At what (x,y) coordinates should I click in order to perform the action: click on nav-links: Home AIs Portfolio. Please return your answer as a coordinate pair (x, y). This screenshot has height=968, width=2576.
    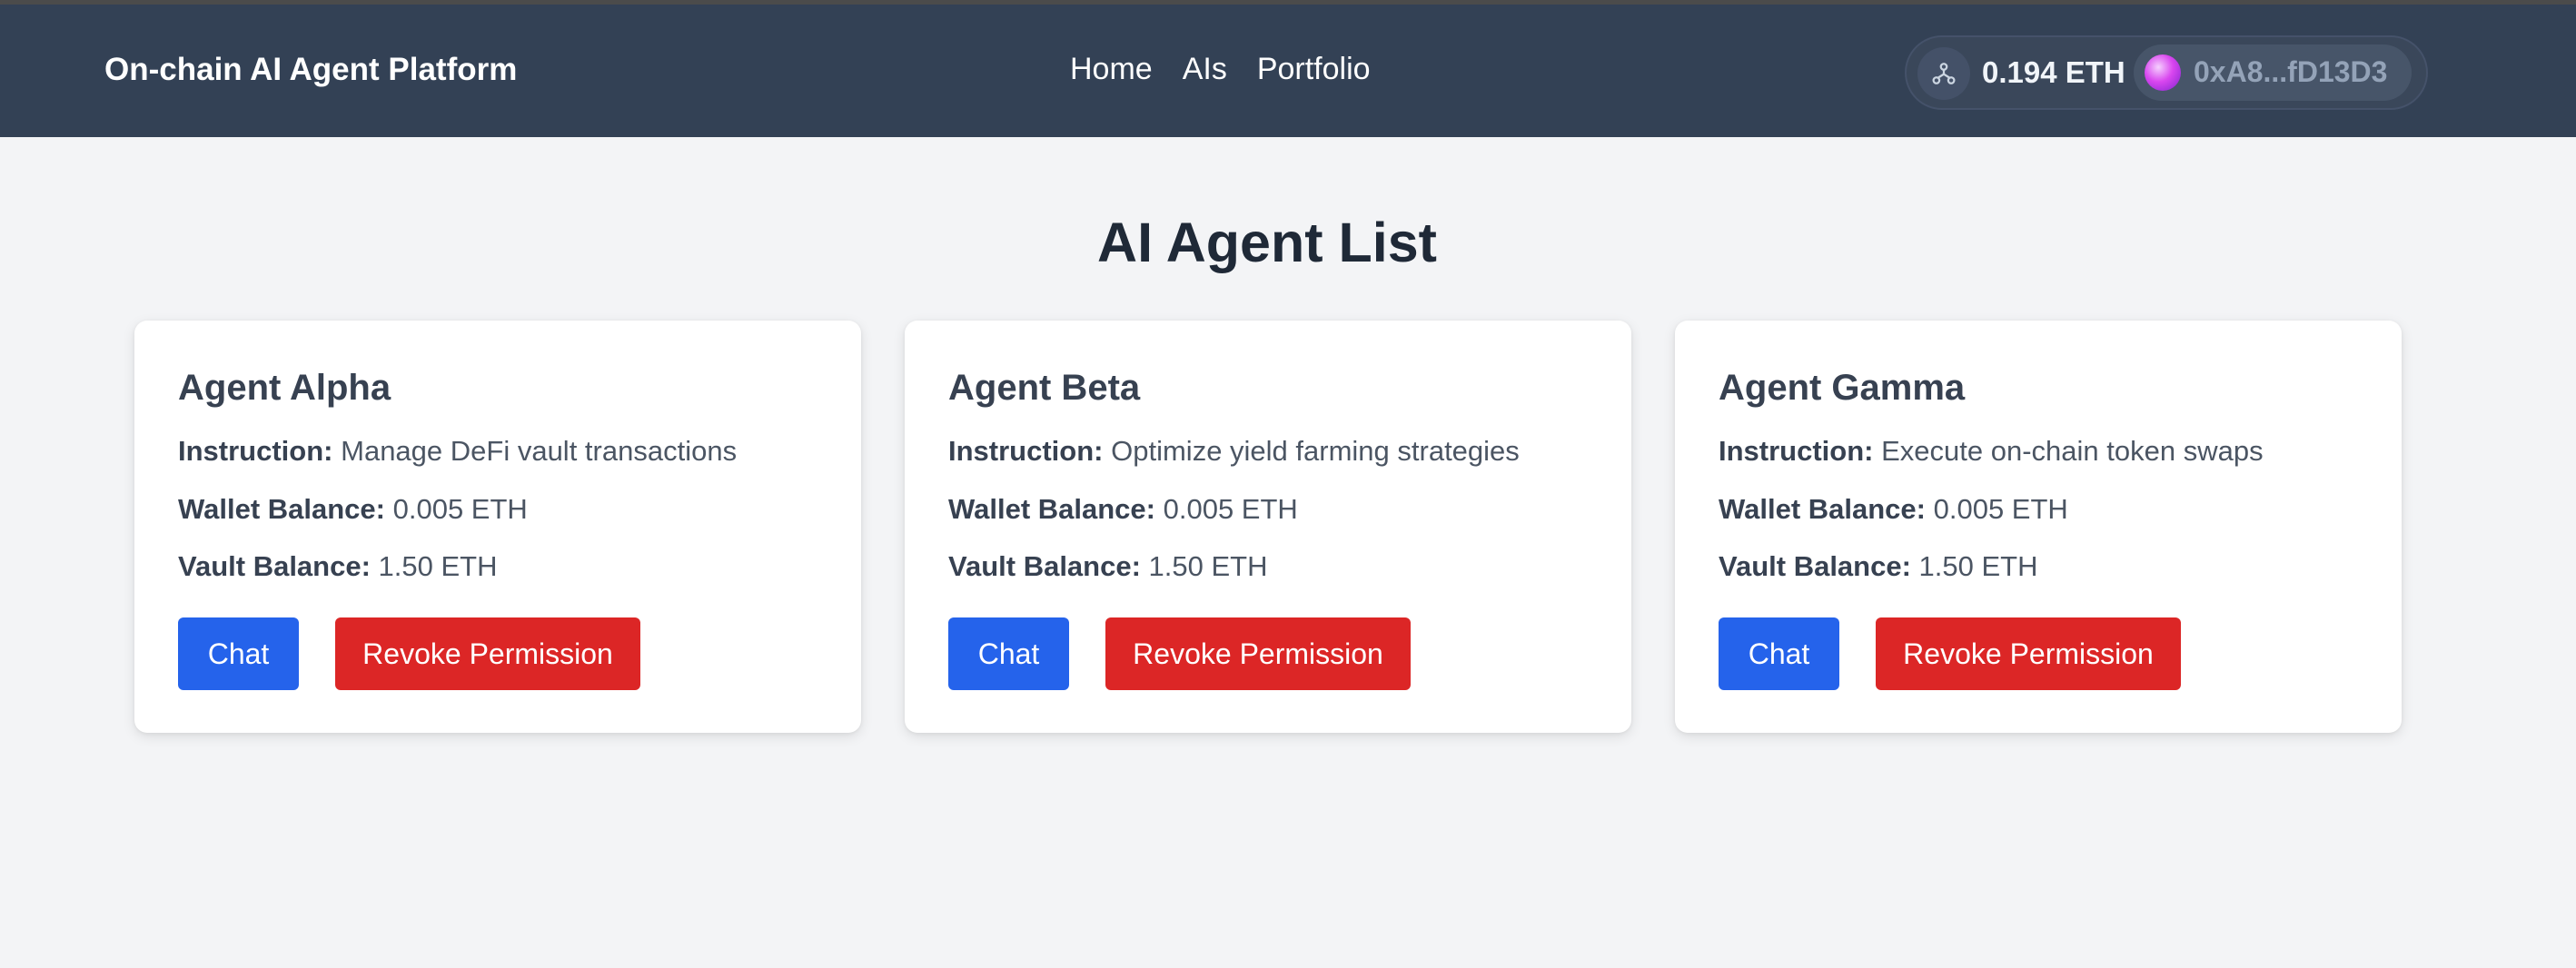
    Looking at the image, I should click on (1220, 69).